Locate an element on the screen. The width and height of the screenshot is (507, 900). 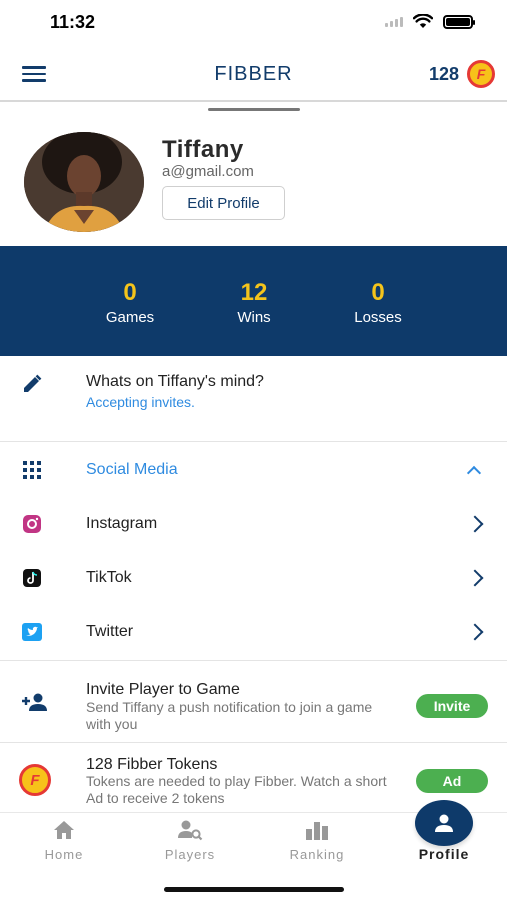
players-search-icon is located at coordinates (190, 830).